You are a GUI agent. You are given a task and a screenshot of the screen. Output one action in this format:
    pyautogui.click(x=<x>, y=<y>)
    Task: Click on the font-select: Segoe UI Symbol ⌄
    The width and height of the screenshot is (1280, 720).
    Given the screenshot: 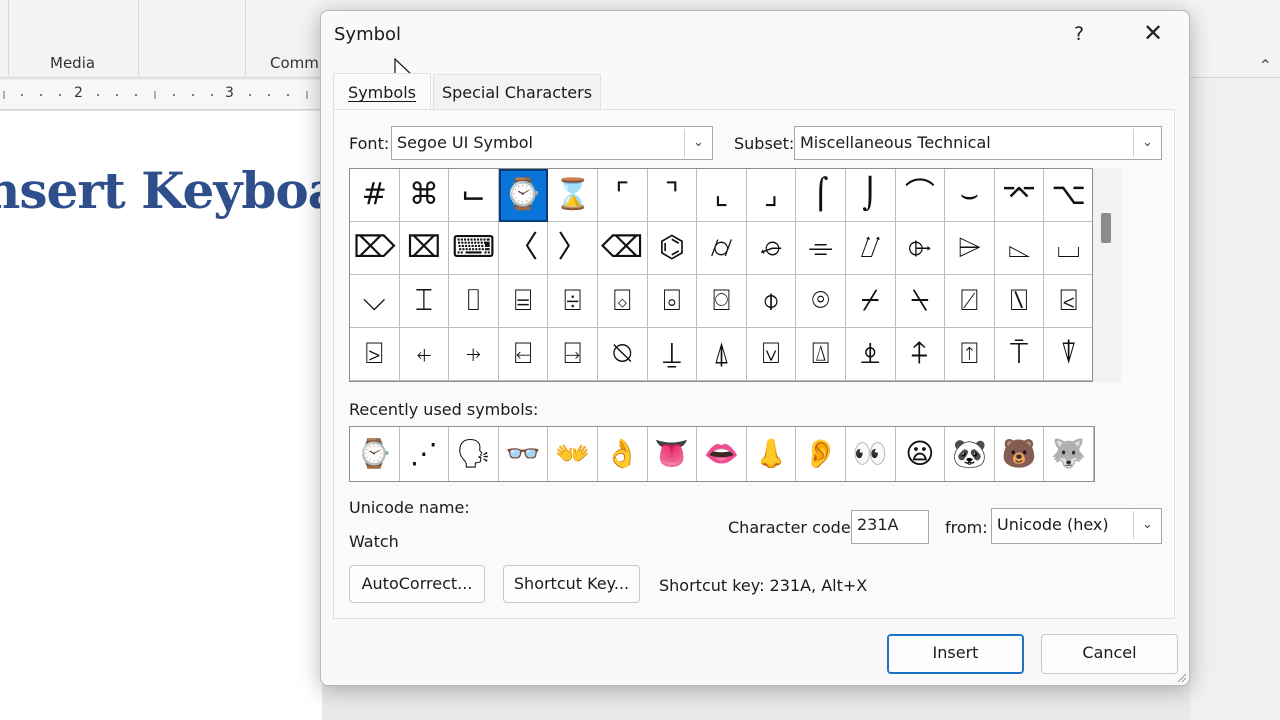 What is the action you would take?
    pyautogui.click(x=552, y=143)
    